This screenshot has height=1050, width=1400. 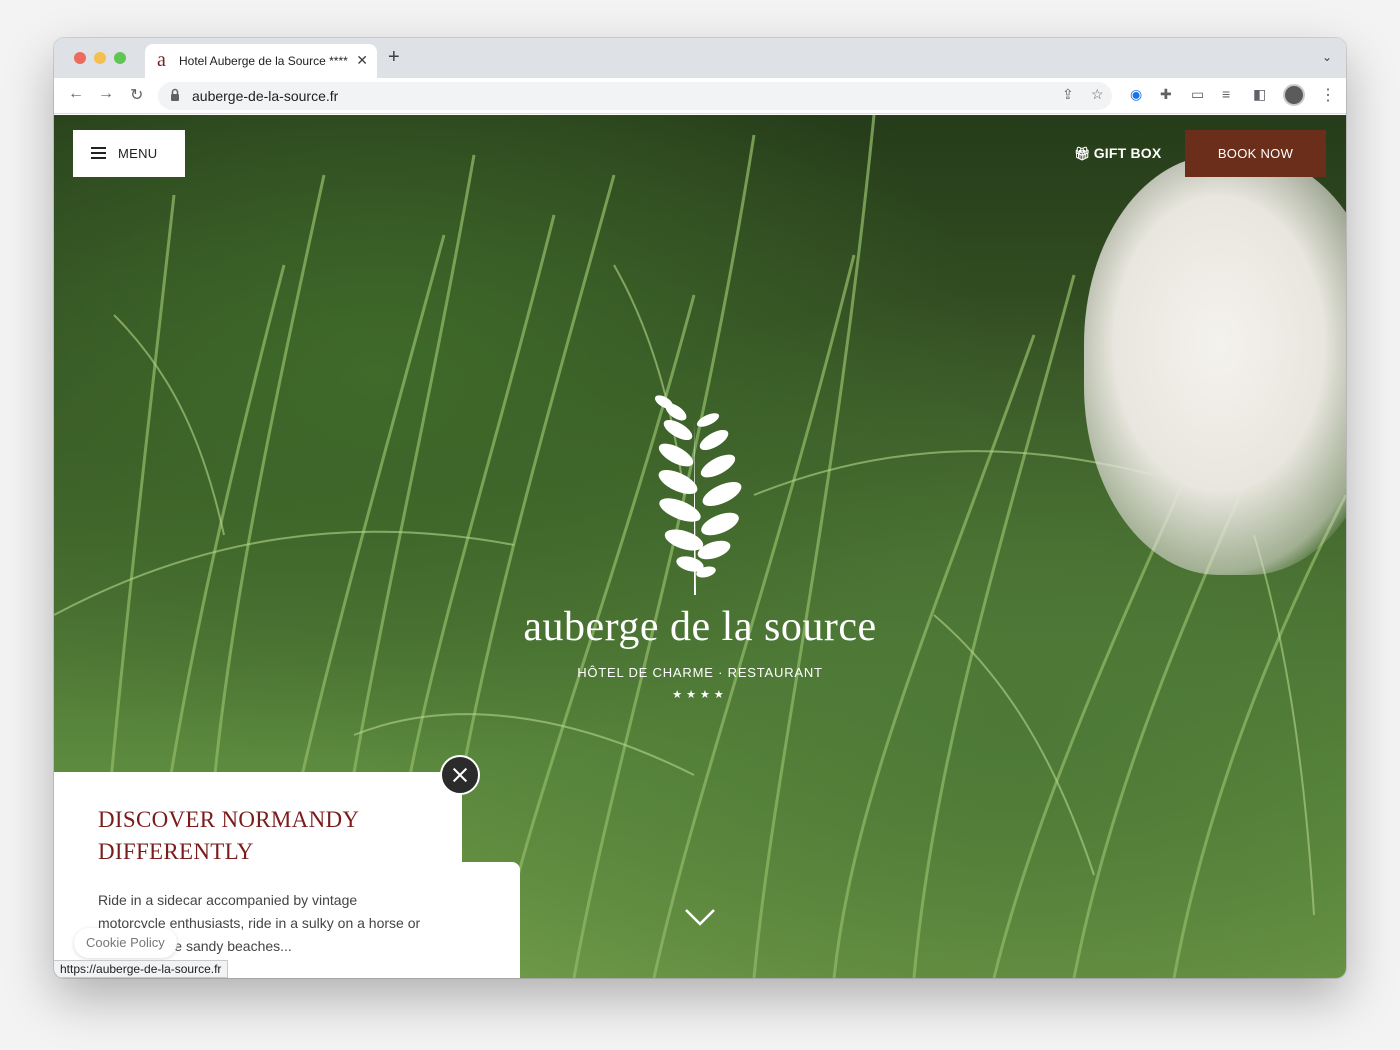 What do you see at coordinates (80, 58) in the screenshot?
I see `close-window-button` at bounding box center [80, 58].